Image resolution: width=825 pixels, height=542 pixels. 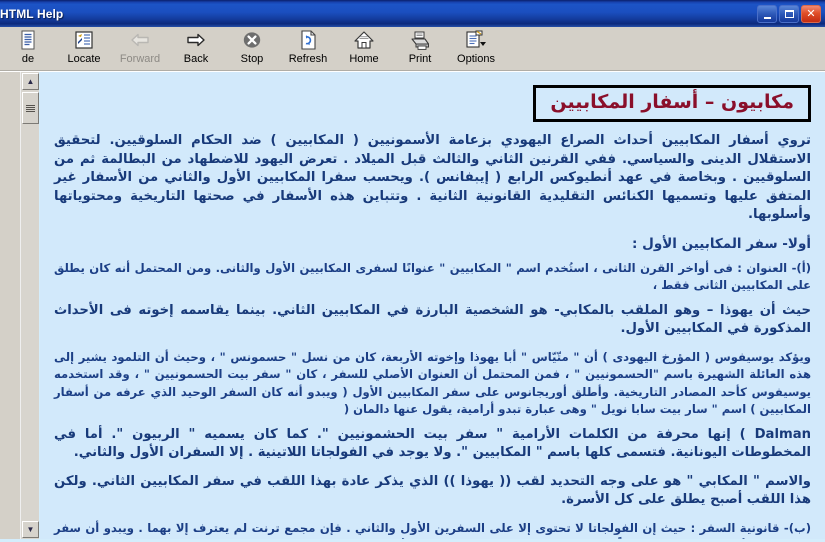 I want to click on pane-splitter, so click(x=10, y=305).